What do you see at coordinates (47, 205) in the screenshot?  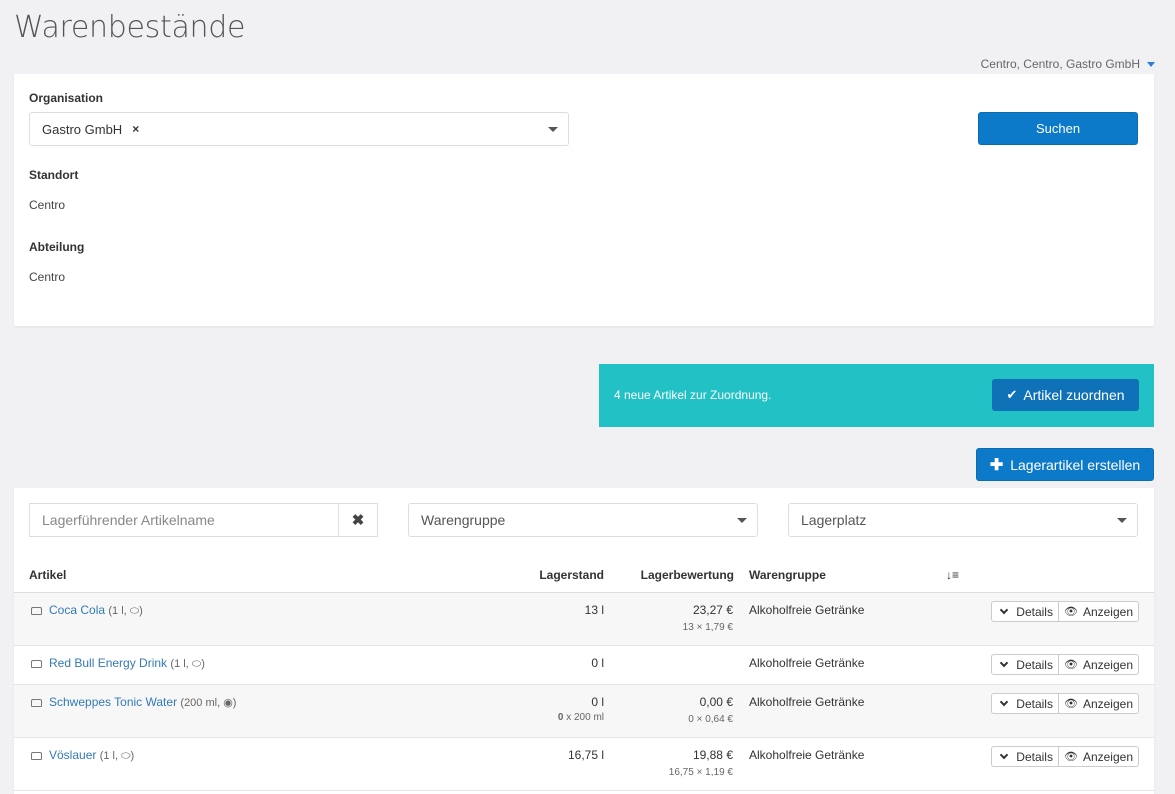 I see `standort-value: Centro` at bounding box center [47, 205].